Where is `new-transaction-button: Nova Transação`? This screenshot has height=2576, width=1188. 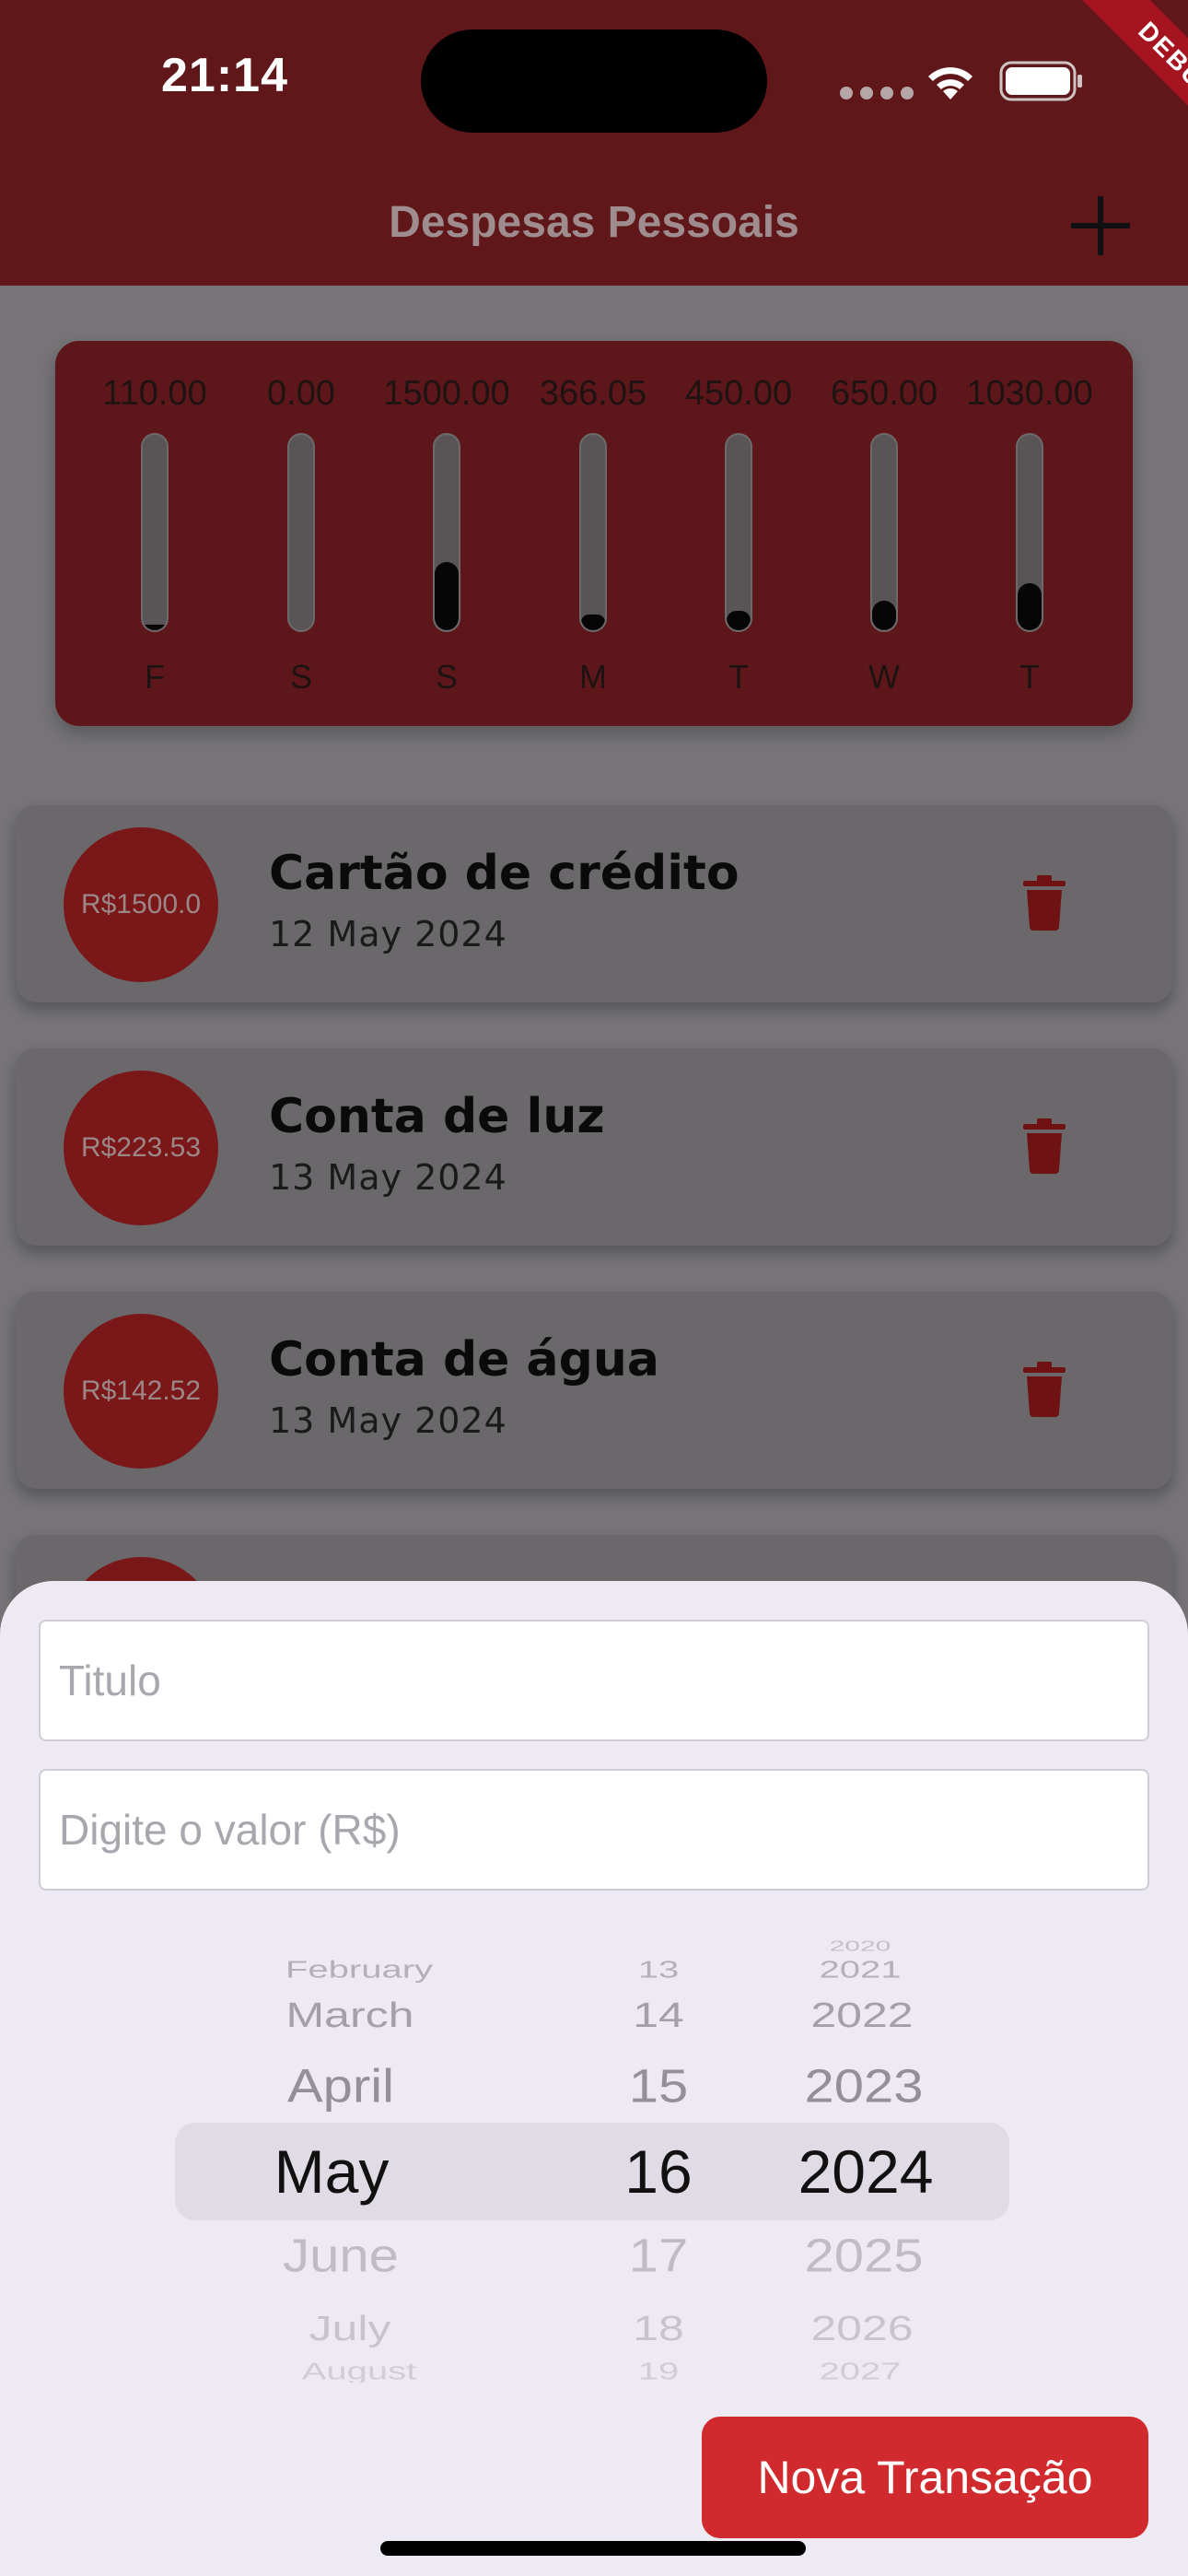
new-transaction-button: Nova Transação is located at coordinates (925, 2477).